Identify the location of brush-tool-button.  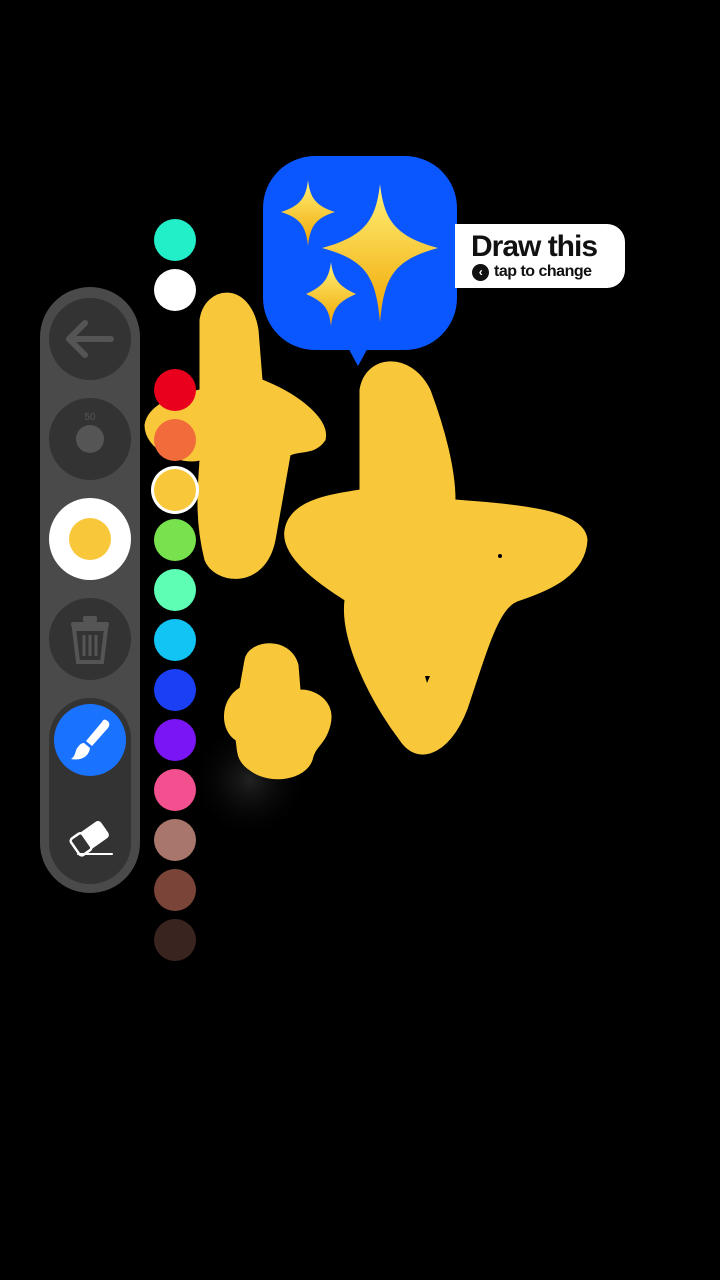
(90, 740).